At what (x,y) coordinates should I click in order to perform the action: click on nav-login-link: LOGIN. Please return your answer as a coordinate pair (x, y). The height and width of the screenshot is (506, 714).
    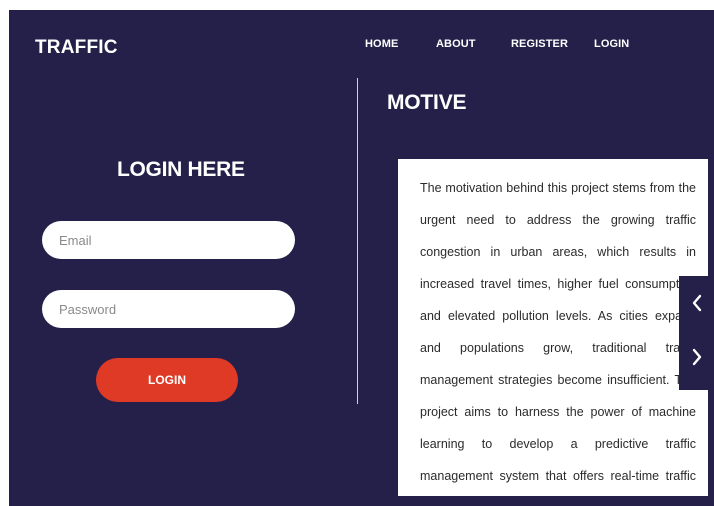
    Looking at the image, I should click on (611, 44).